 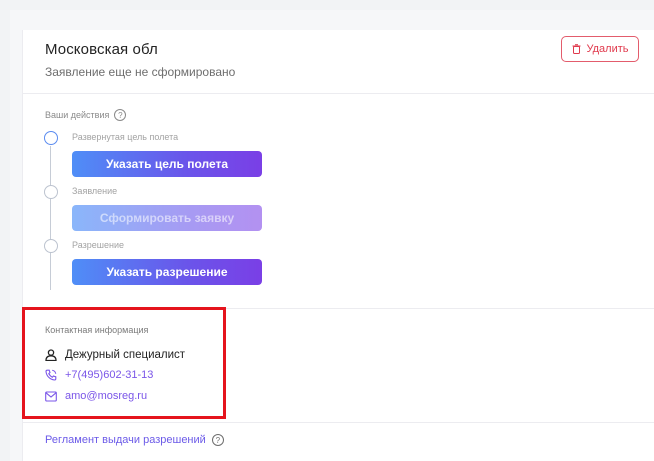 What do you see at coordinates (51, 355) in the screenshot?
I see `user-icon` at bounding box center [51, 355].